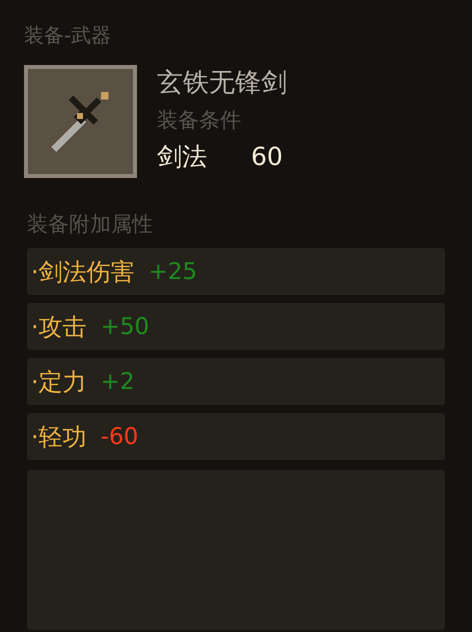  Describe the element at coordinates (119, 437) in the screenshot. I see `attribute-value: -60` at that location.